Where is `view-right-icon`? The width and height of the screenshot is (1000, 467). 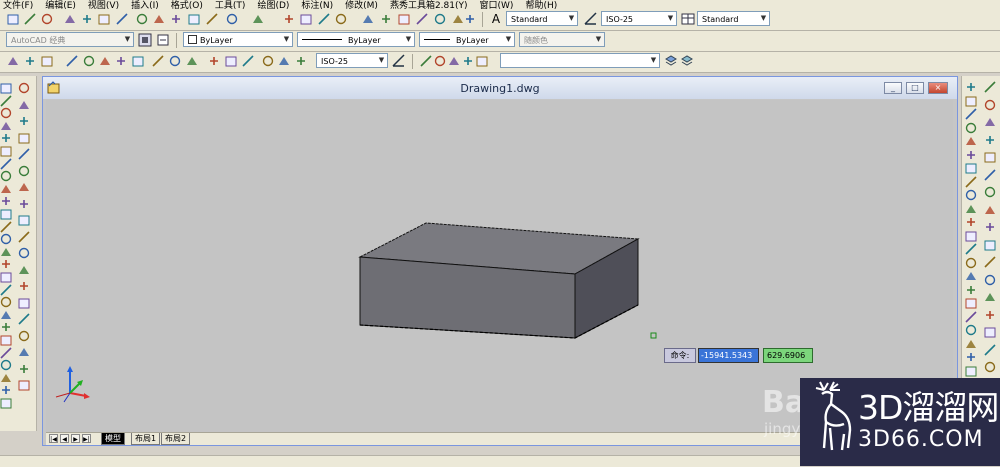
view-right-icon is located at coordinates (971, 128).